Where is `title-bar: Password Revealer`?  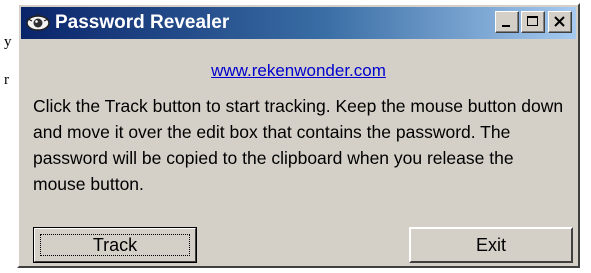
title-bar: Password Revealer is located at coordinates (298, 23).